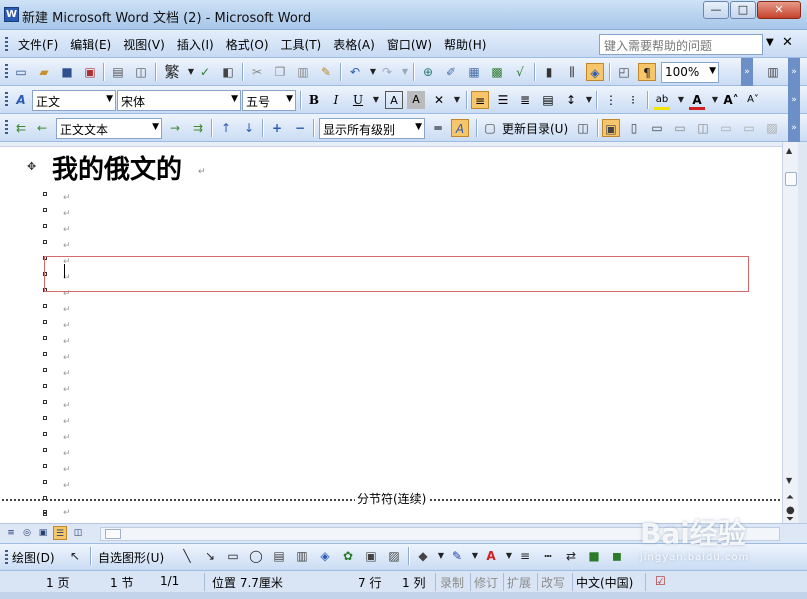 This screenshot has height=599, width=807. Describe the element at coordinates (6, 44) in the screenshot. I see `menu-grip-handle` at that location.